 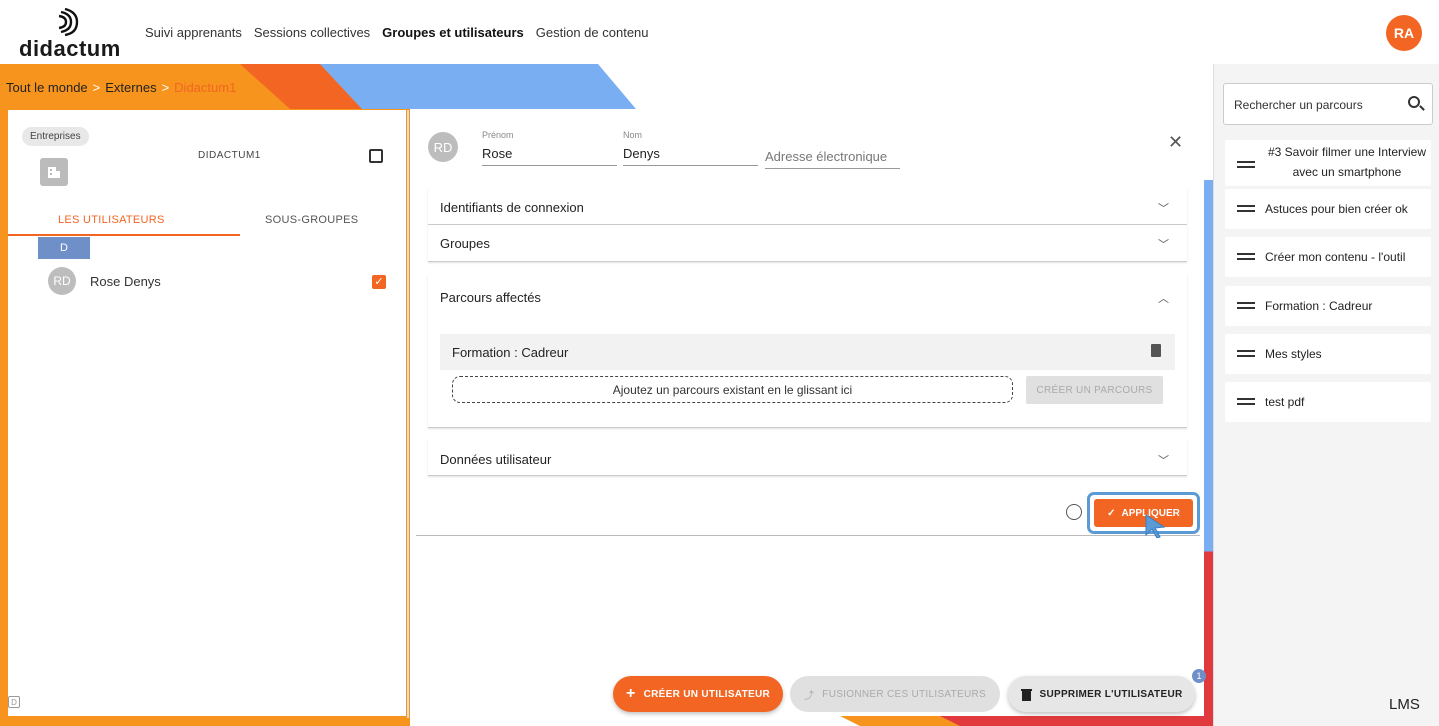 I want to click on user-detail-avatar: RD, so click(x=443, y=147).